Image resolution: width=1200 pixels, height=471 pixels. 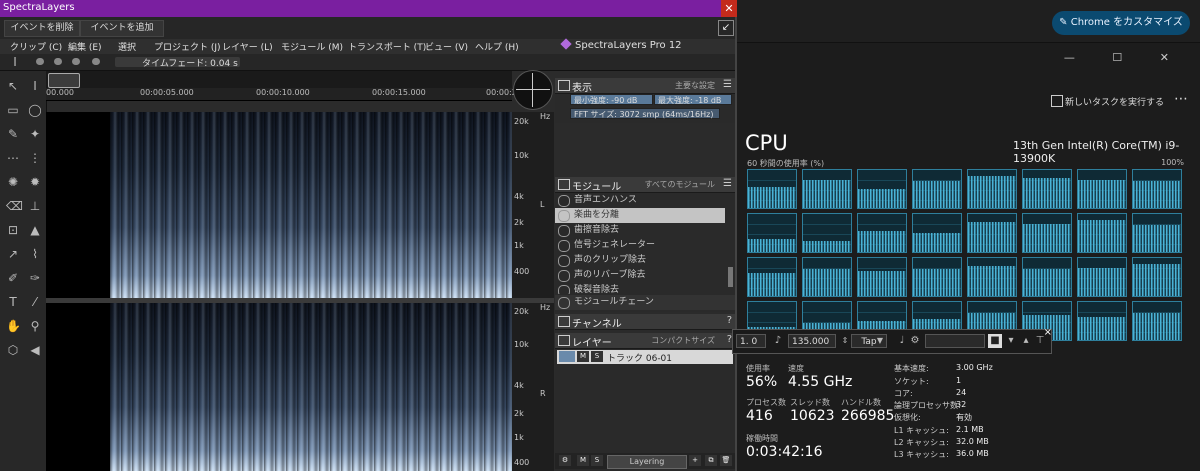 I want to click on speaker-icon: ◀, so click(x=35, y=350).